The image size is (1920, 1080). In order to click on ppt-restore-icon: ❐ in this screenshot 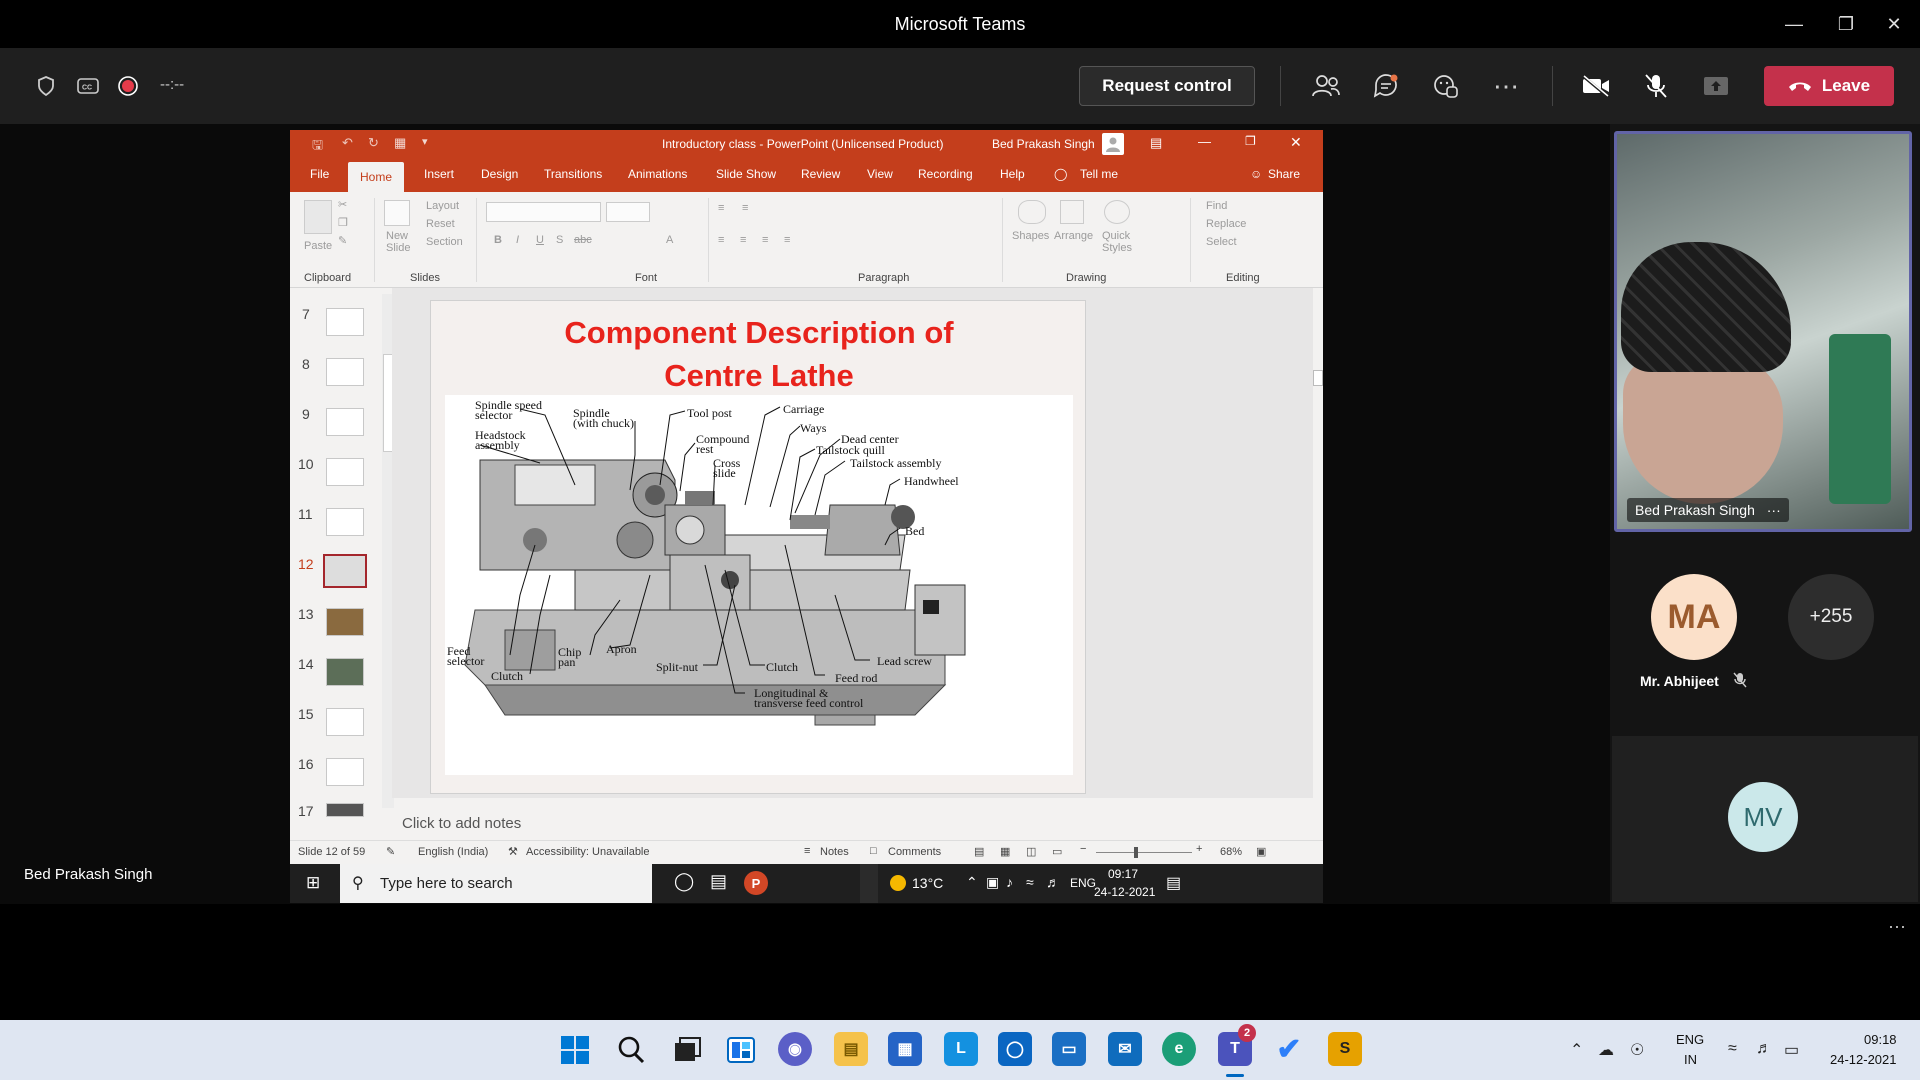, I will do `click(1250, 141)`.